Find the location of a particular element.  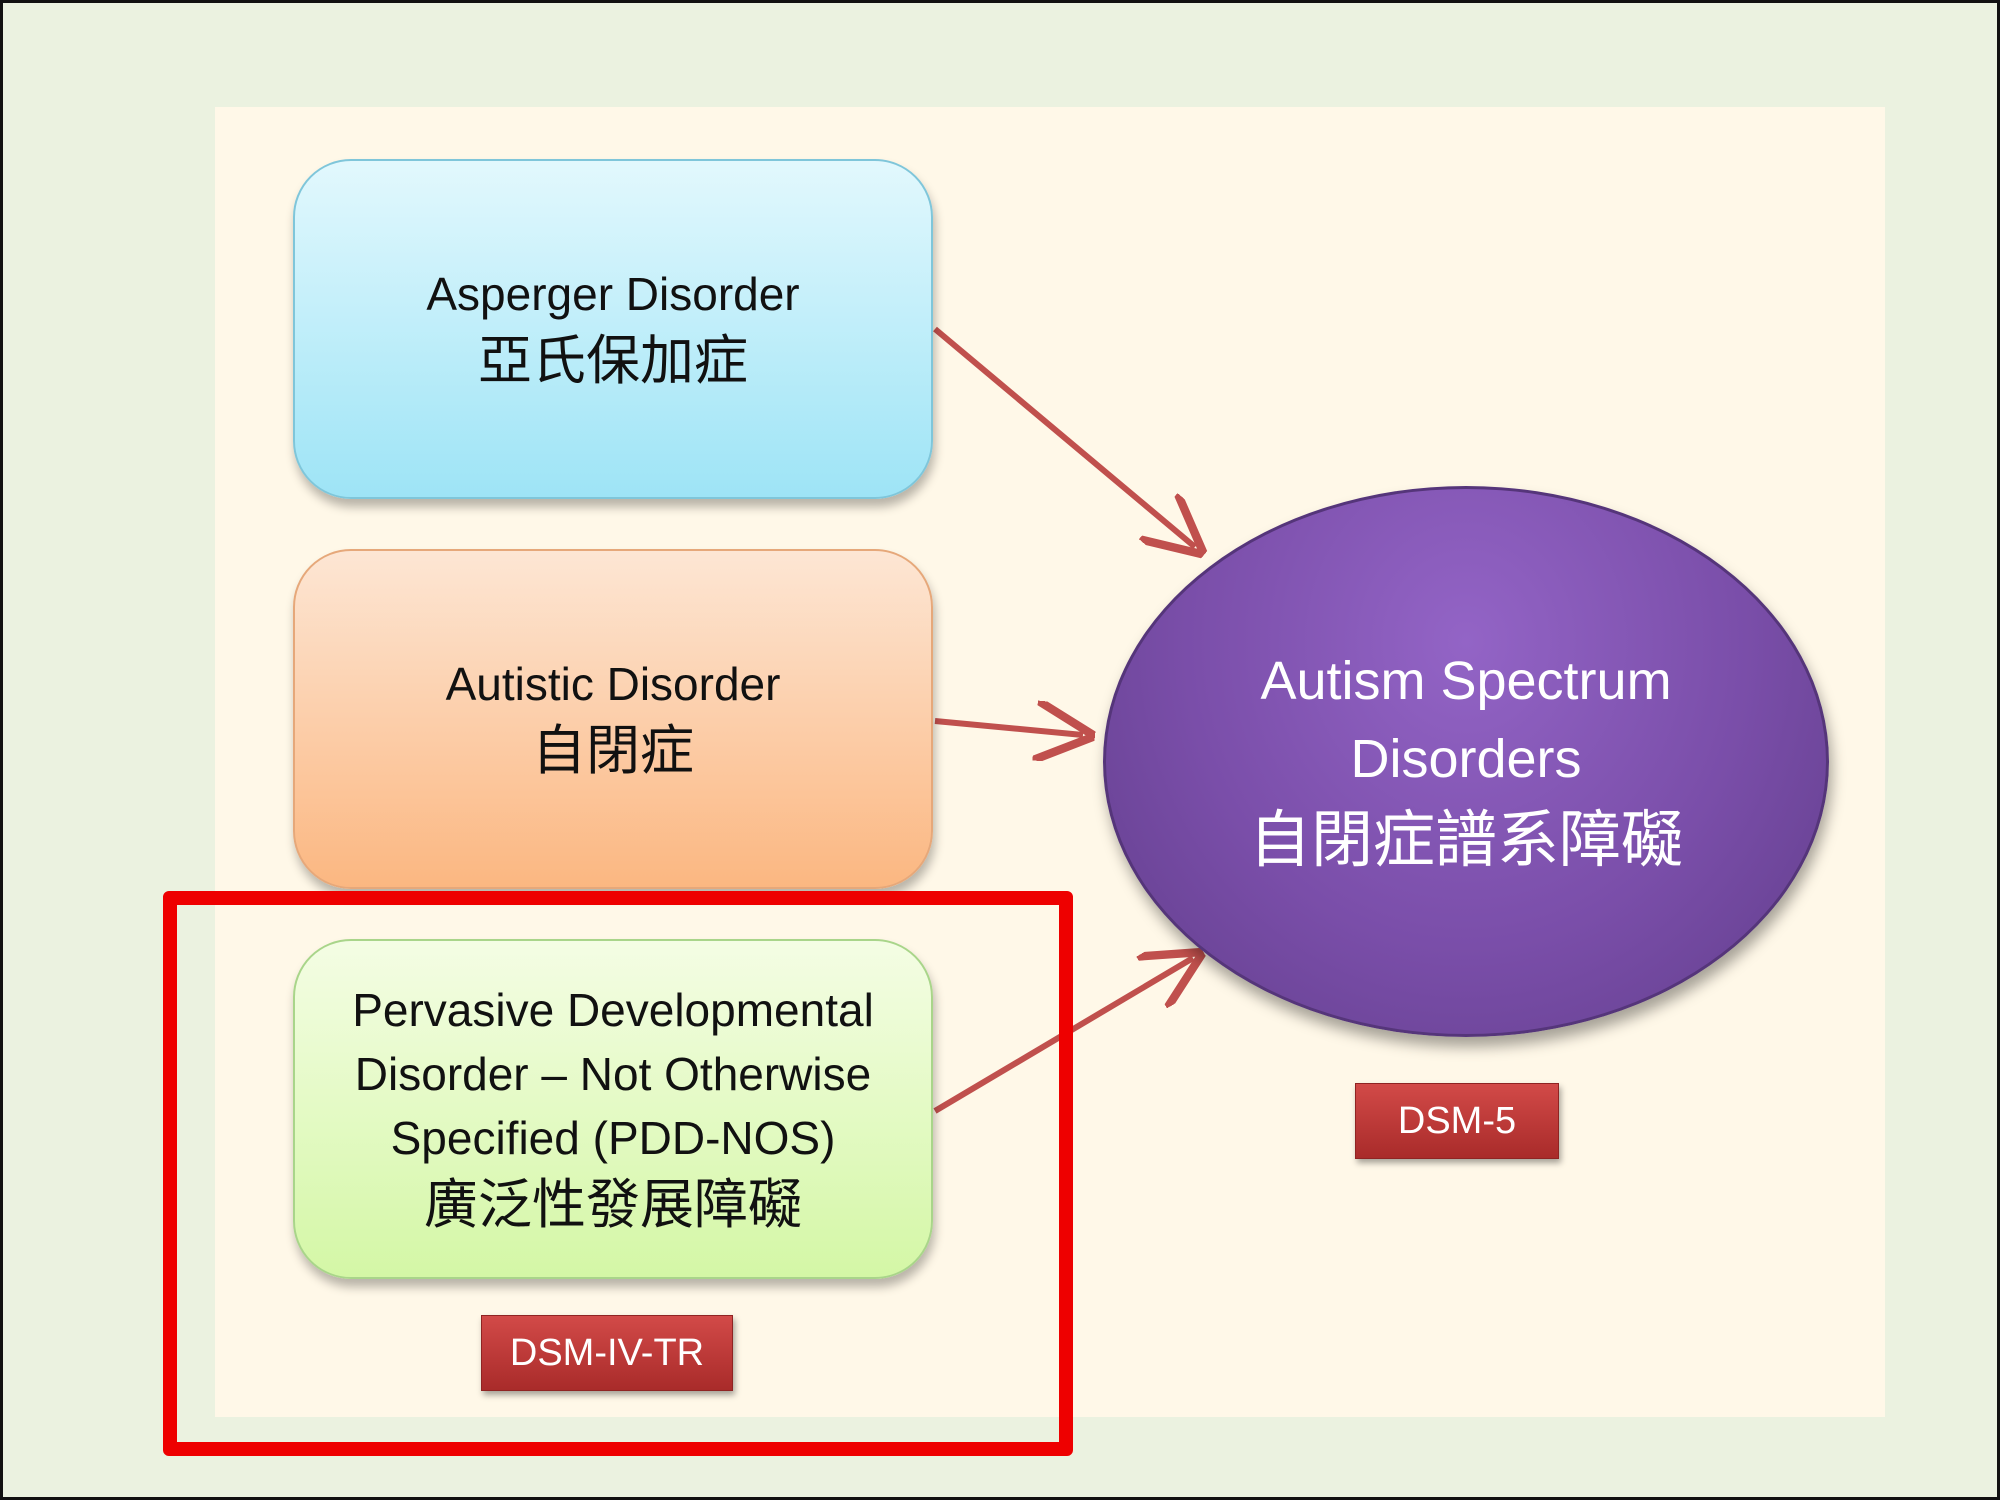

arrow-autistic-to-asd is located at coordinates (1008, 728).